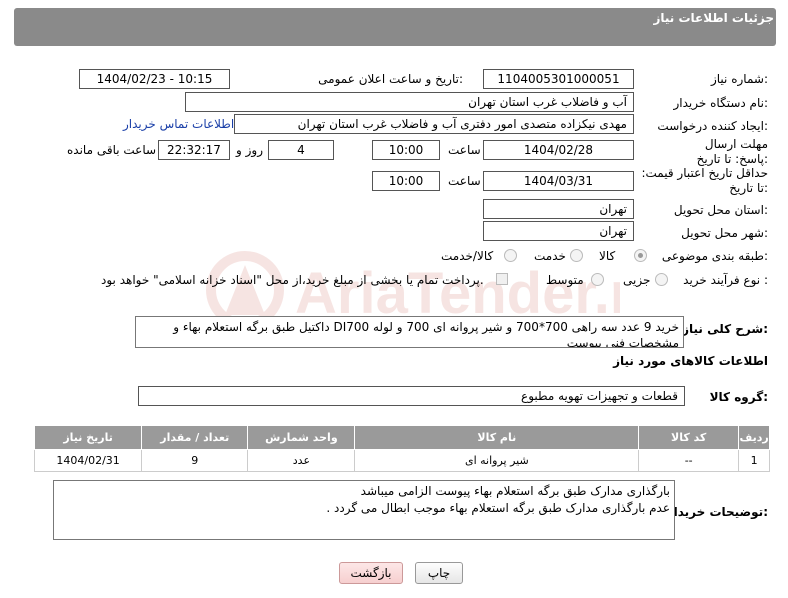  What do you see at coordinates (371, 573) in the screenshot?
I see `back-button: بازگشت` at bounding box center [371, 573].